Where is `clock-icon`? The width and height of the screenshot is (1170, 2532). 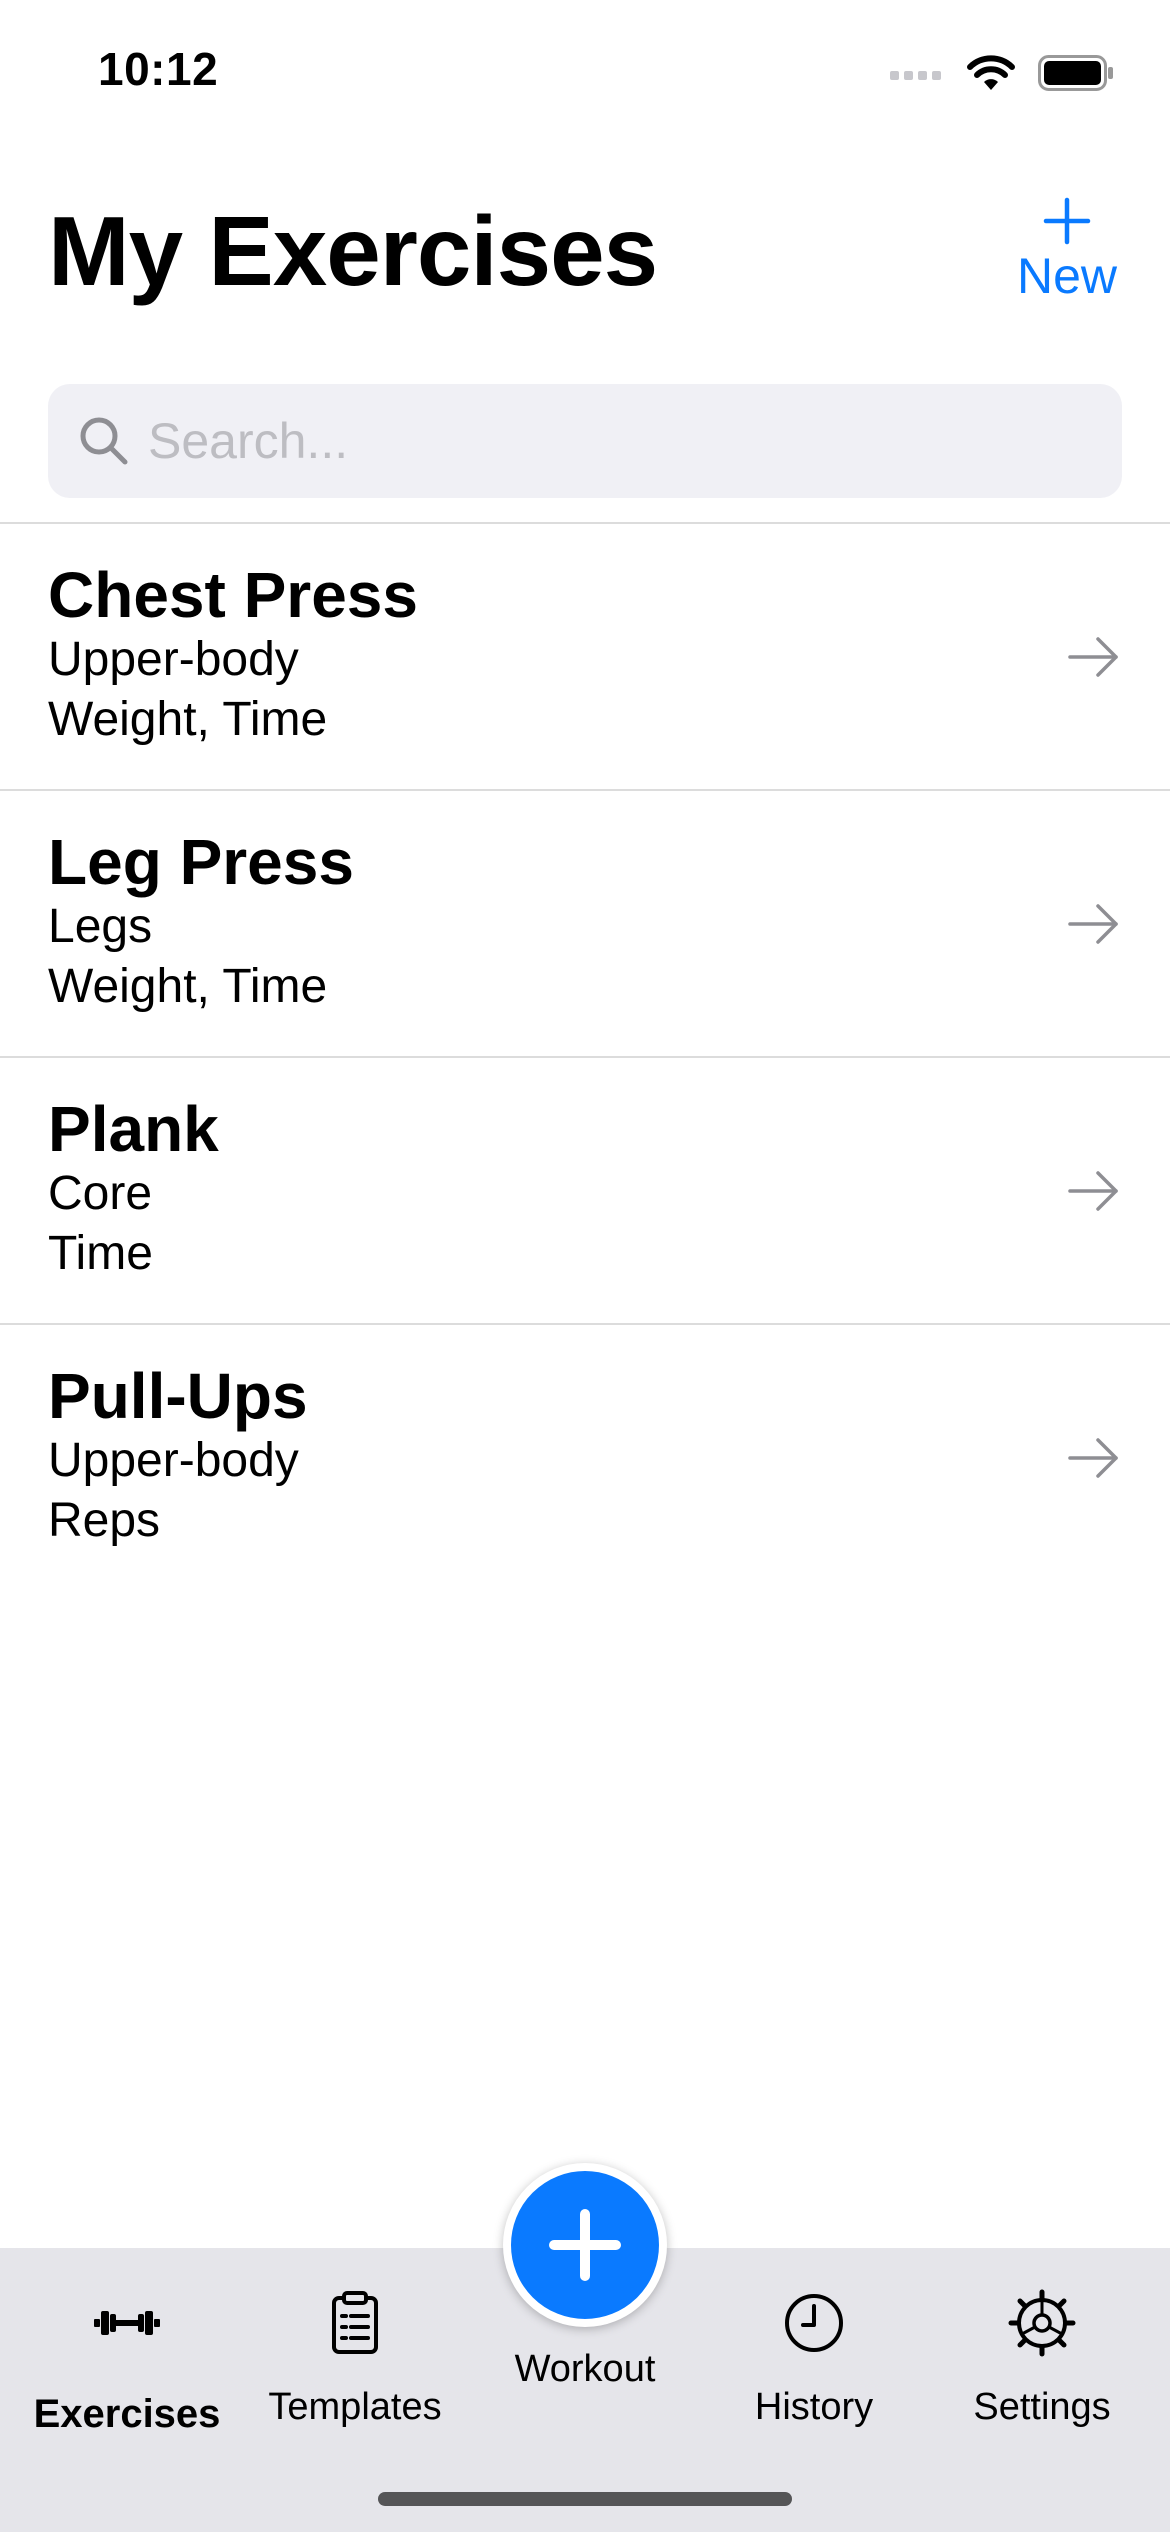 clock-icon is located at coordinates (814, 2323).